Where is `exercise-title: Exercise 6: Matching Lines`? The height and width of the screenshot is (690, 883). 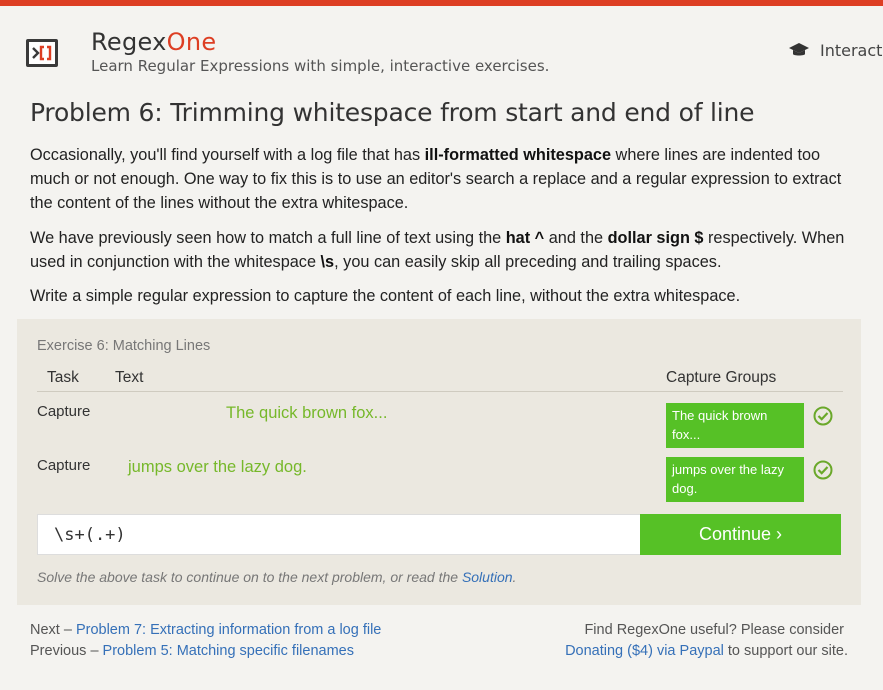
exercise-title: Exercise 6: Matching Lines is located at coordinates (124, 346).